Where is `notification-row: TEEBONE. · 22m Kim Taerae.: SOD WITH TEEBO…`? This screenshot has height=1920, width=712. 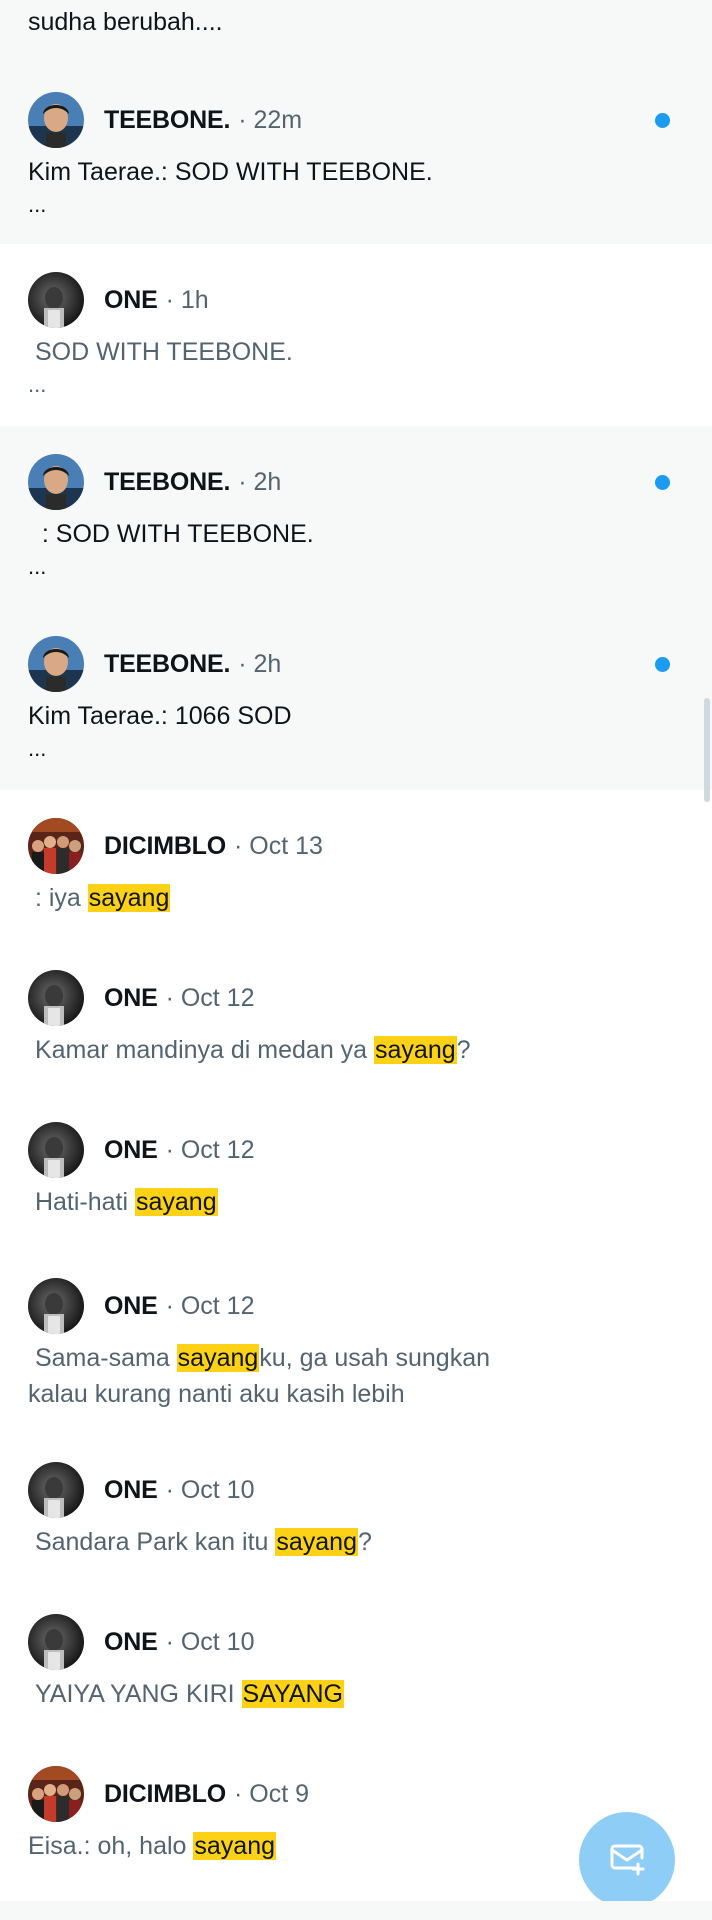 notification-row: TEEBONE. · 22m Kim Taerae.: SOD WITH TEEBO… is located at coordinates (356, 154).